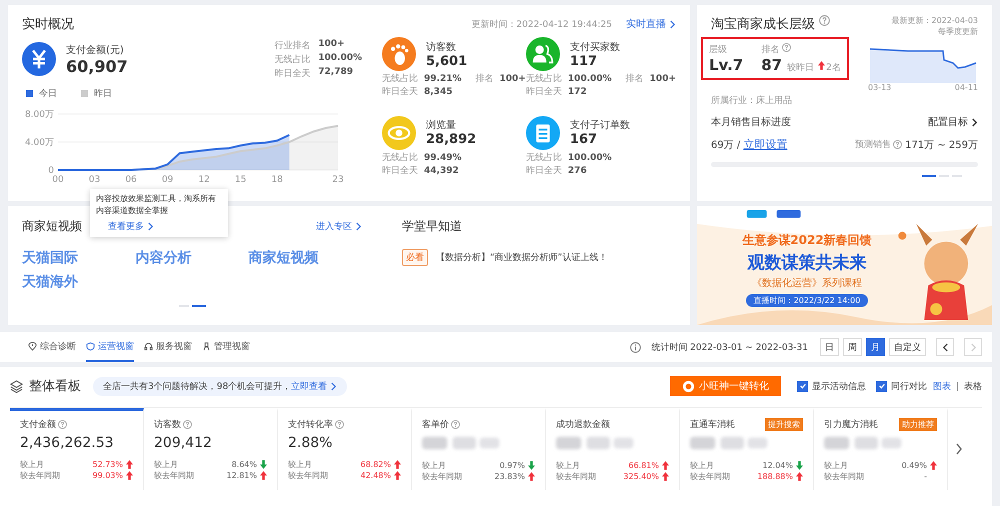 This screenshot has width=1000, height=506. Describe the element at coordinates (663, 79) in the screenshot. I see `stat-value: 100+` at that location.